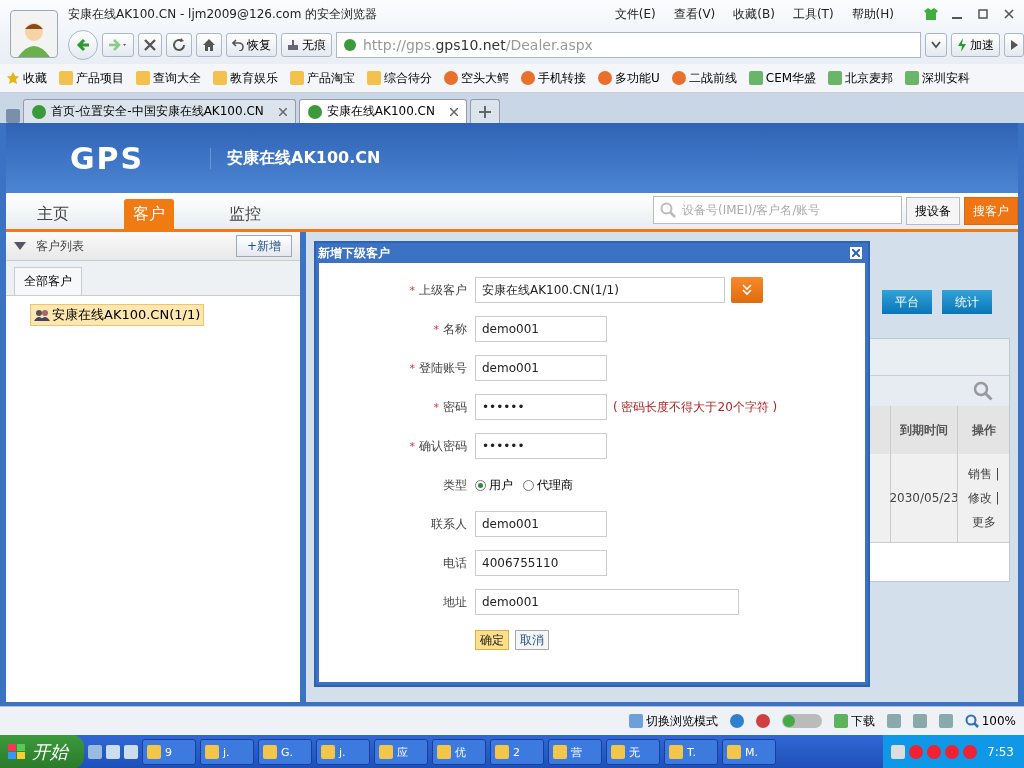 This screenshot has height=768, width=1024. Describe the element at coordinates (455, 563) in the screenshot. I see `field-label: 电话` at that location.